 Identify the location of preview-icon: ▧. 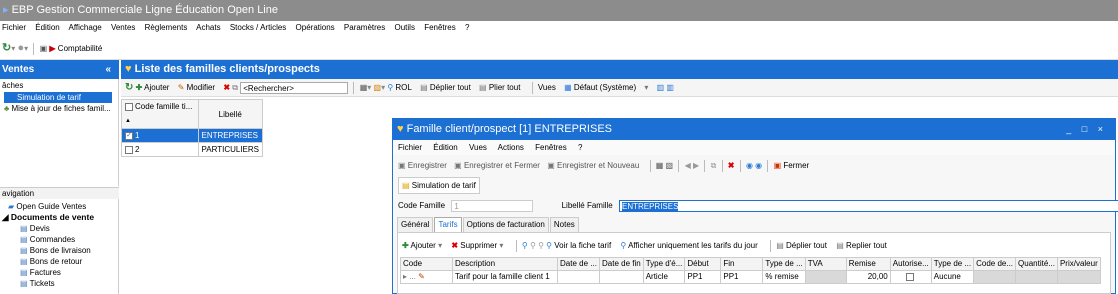
(670, 165).